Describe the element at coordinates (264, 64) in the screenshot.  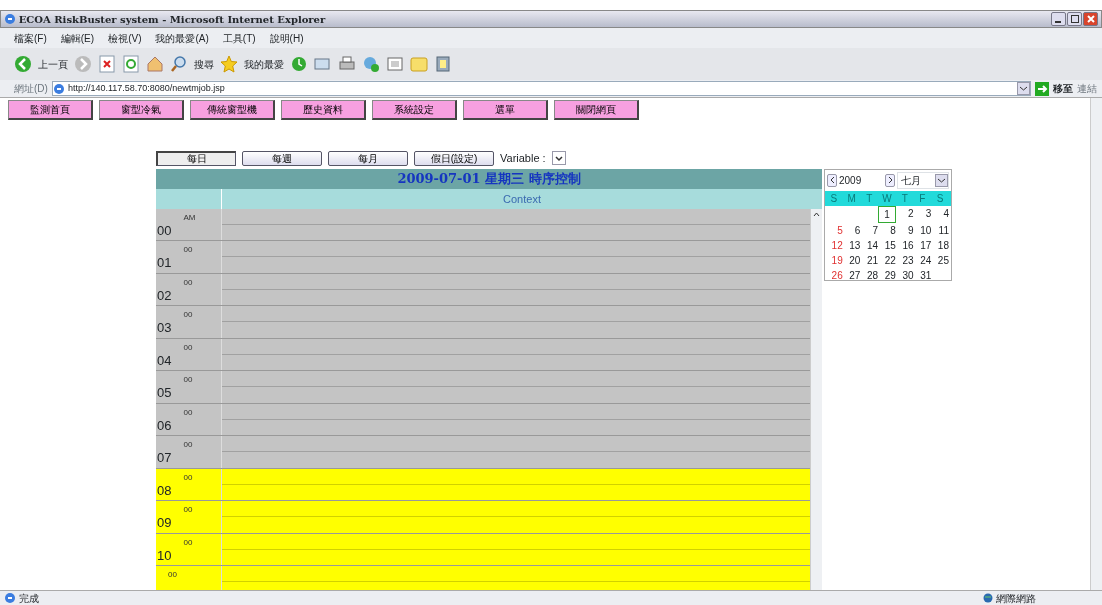
I see `favorites-button: 我的最愛` at that location.